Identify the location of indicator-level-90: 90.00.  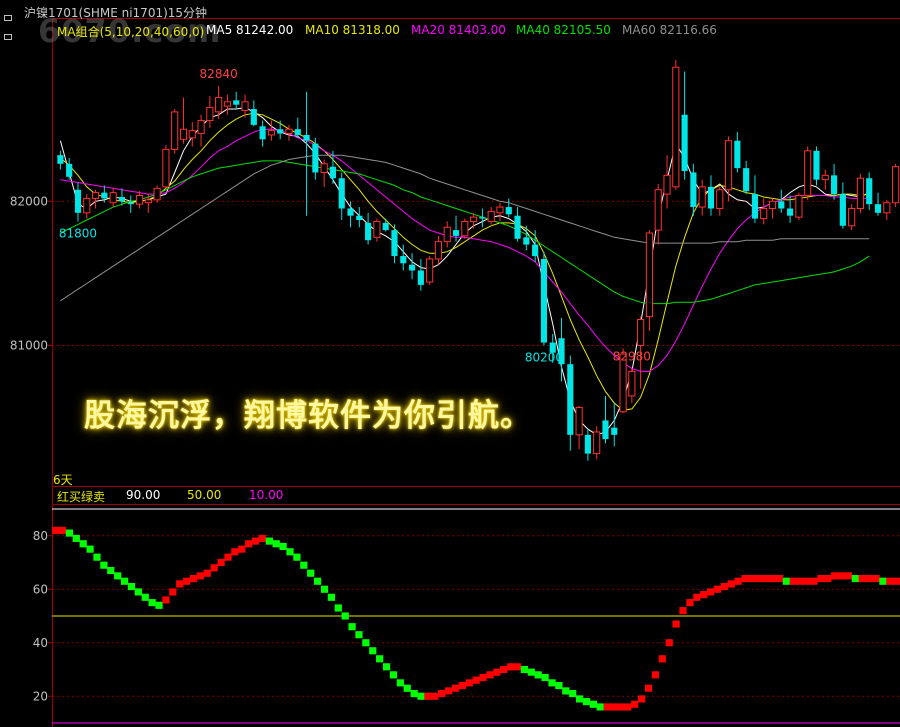
(143, 495).